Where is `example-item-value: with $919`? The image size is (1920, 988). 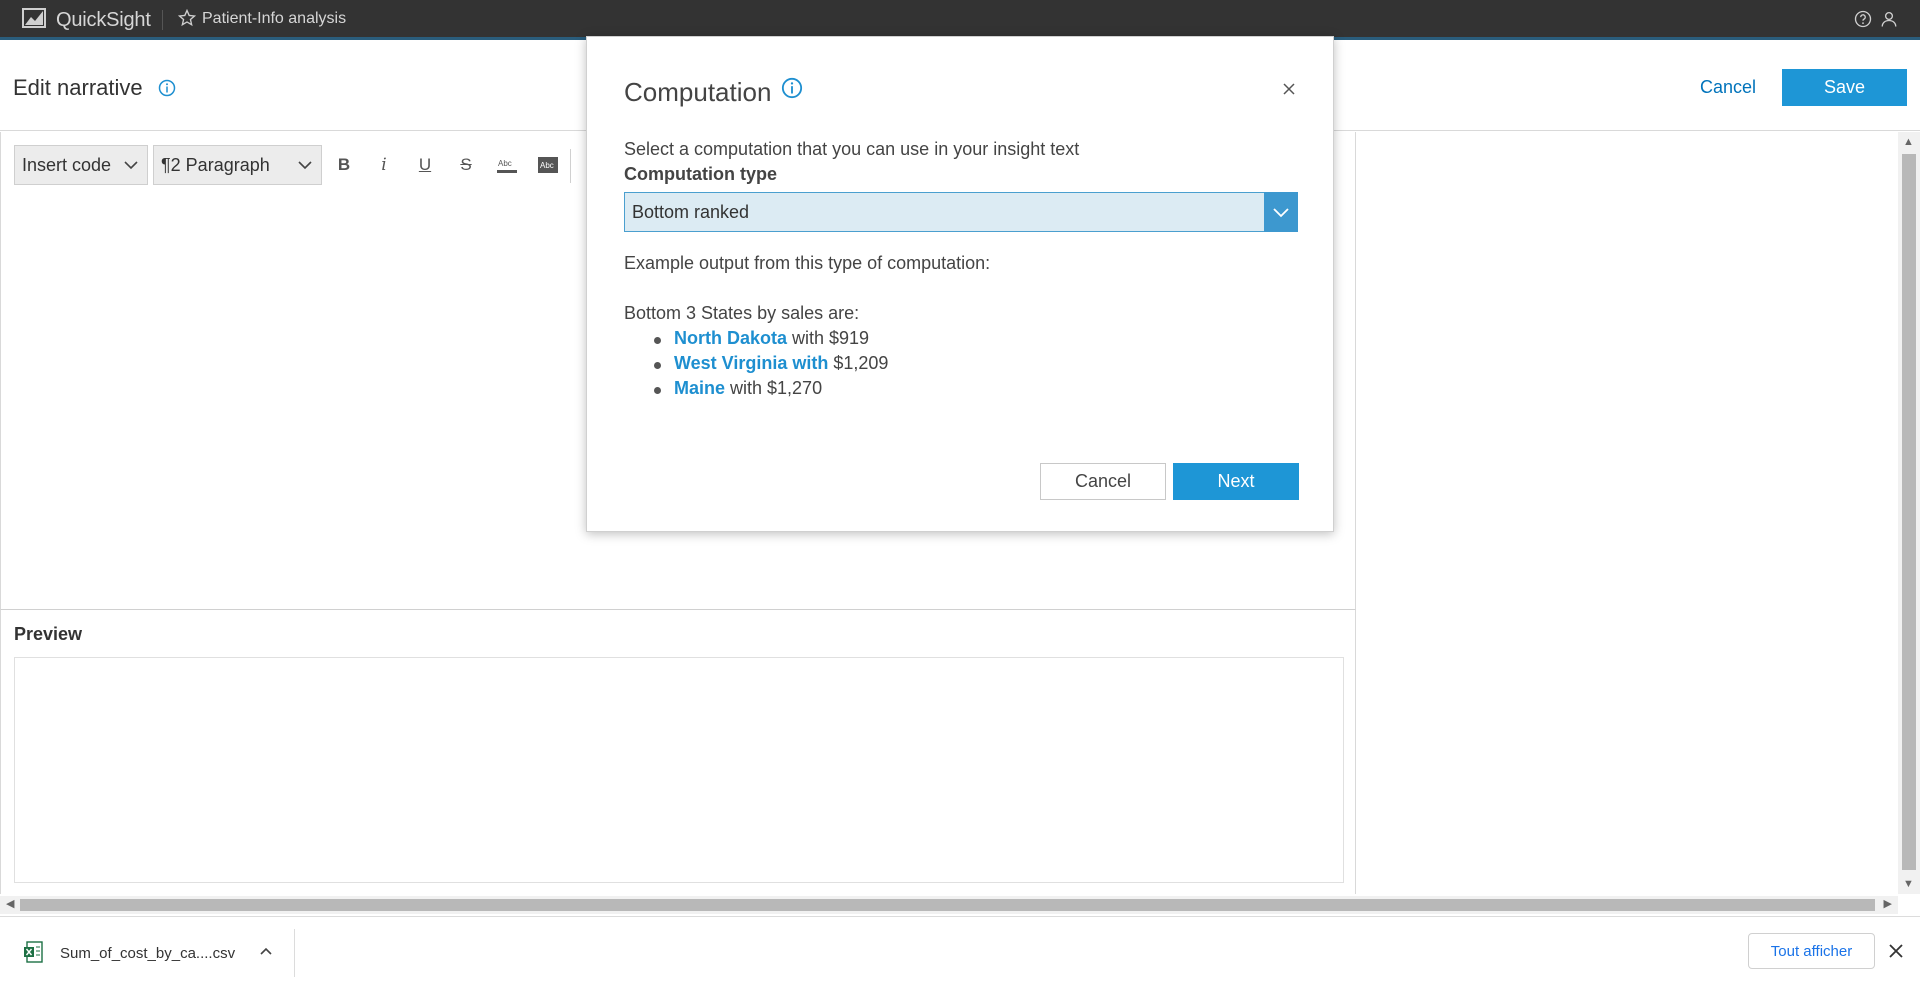 example-item-value: with $919 is located at coordinates (828, 338).